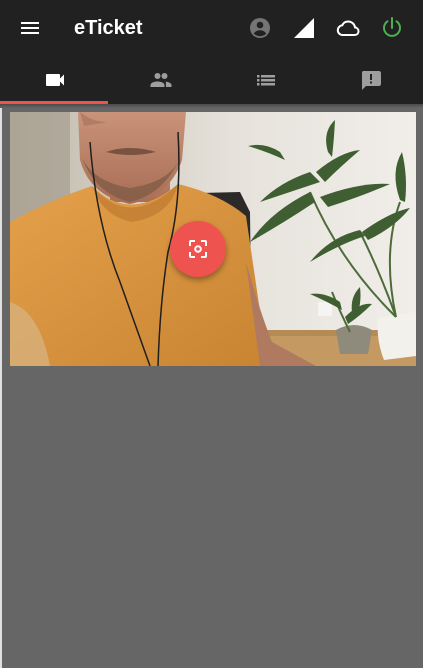  I want to click on app-bar: eTicket, so click(211, 28).